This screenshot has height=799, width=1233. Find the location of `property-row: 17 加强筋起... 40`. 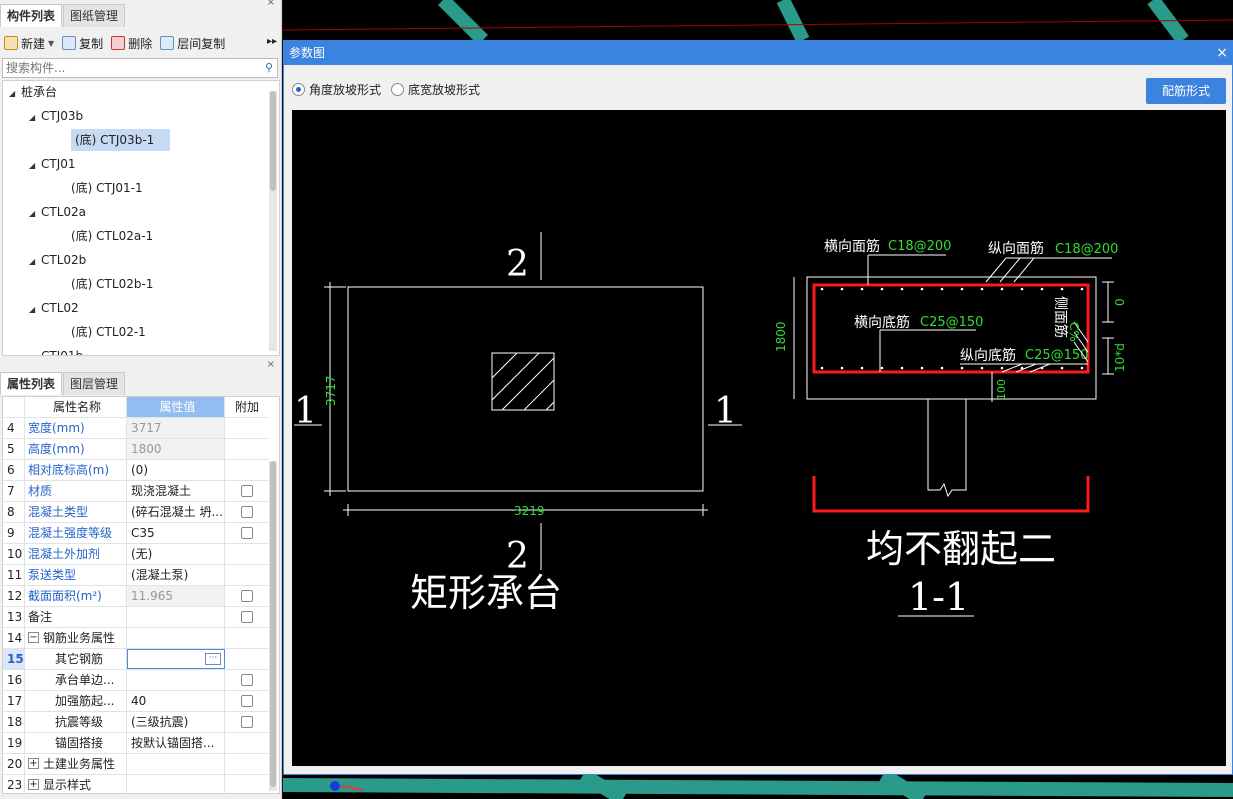

property-row: 17 加强筋起... 40 is located at coordinates (136, 701).